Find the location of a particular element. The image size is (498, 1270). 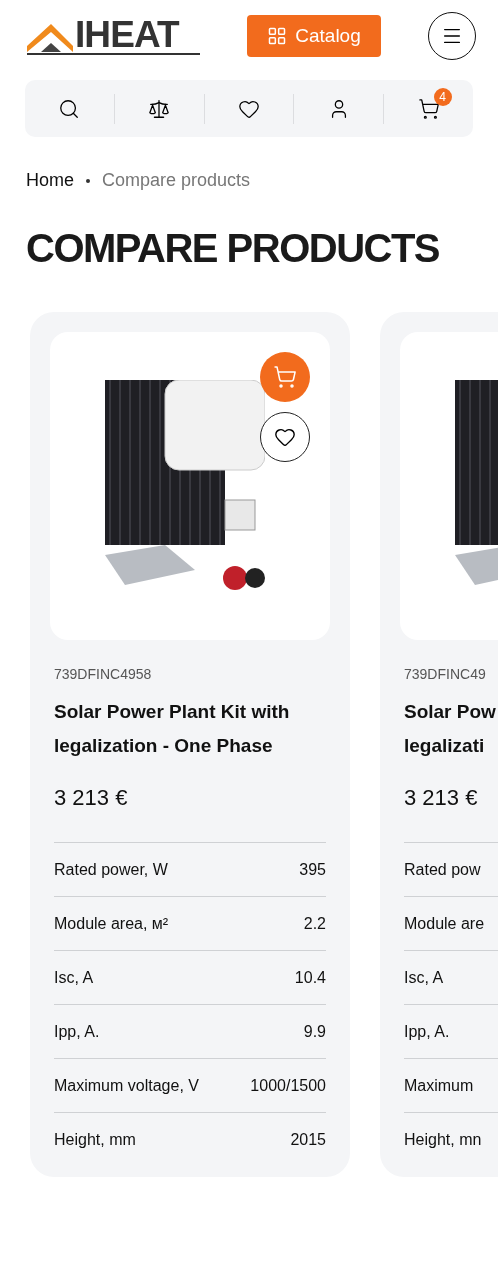

product-title: Solar Pow legalizati is located at coordinates (451, 729).